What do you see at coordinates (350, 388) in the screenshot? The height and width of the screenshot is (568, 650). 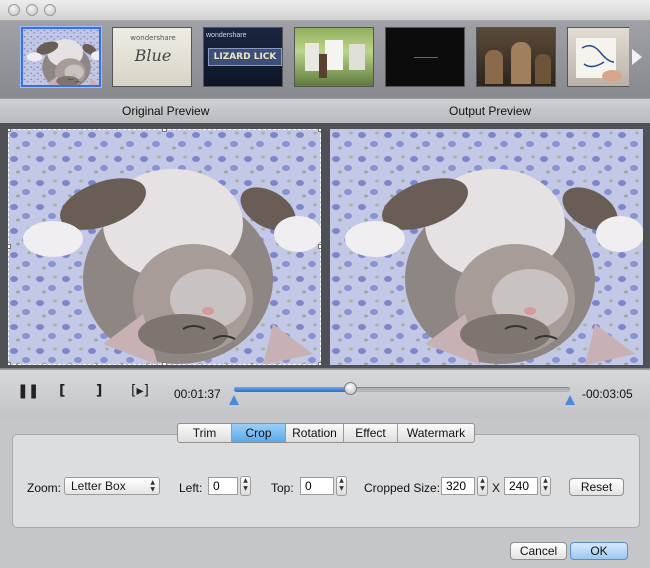 I see `timeline-playhead` at bounding box center [350, 388].